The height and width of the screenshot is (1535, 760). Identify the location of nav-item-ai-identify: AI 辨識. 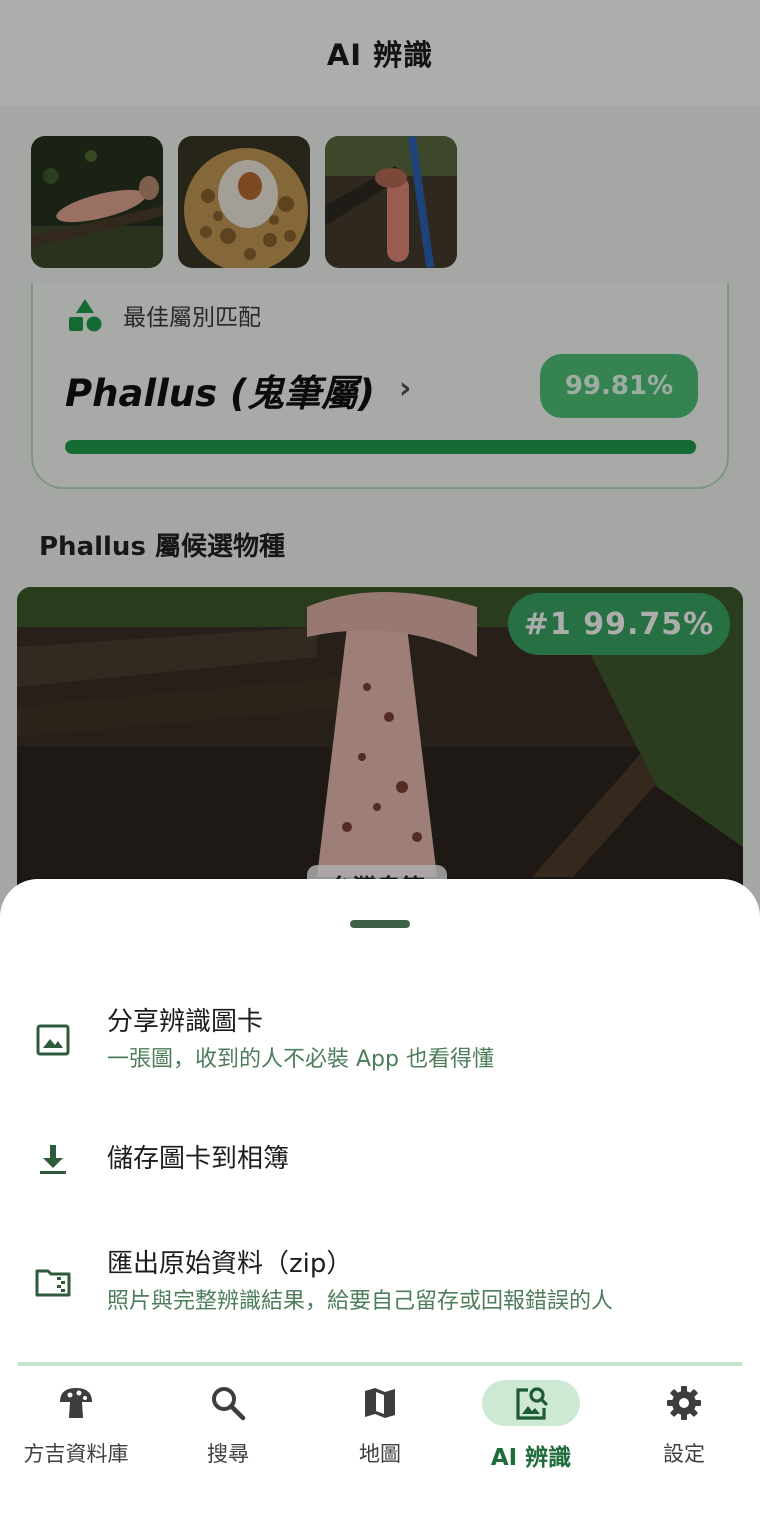
(531, 1424).